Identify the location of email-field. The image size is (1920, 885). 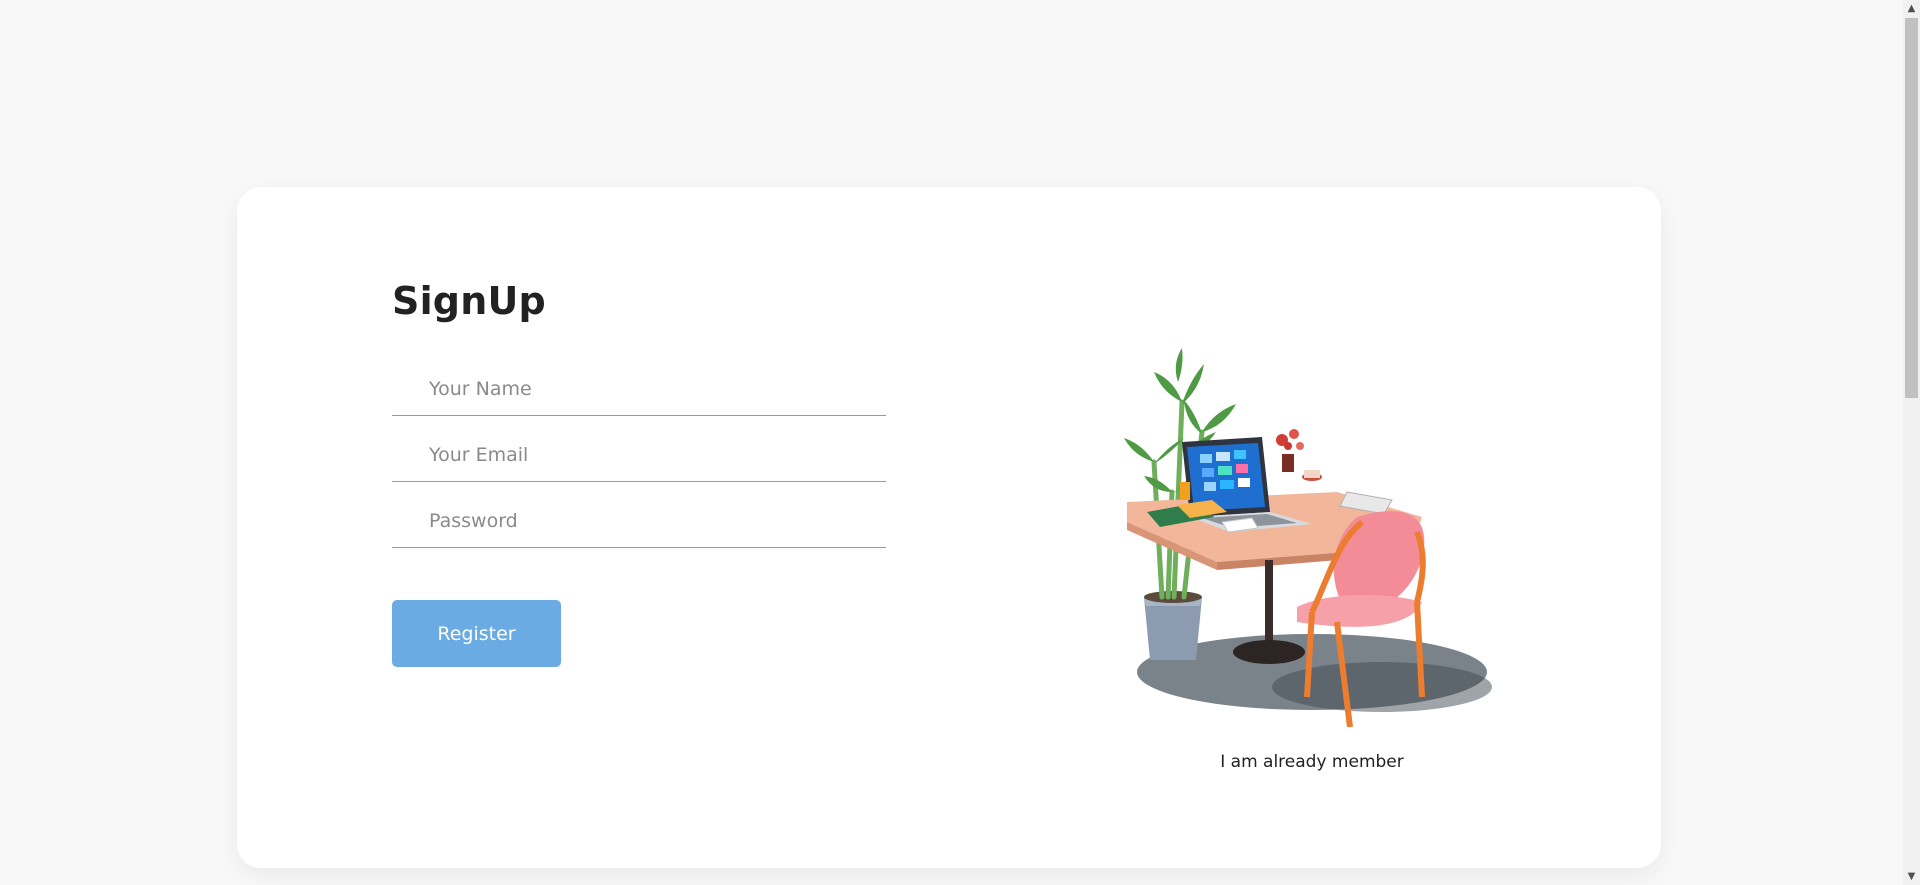
(639, 456).